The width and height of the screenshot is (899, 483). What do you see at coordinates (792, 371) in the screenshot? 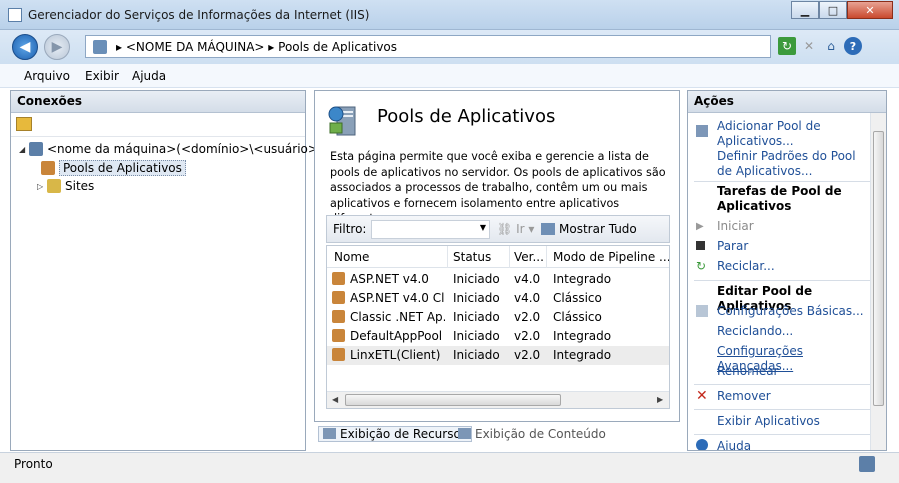
I see `rename-link: Renomear` at bounding box center [792, 371].